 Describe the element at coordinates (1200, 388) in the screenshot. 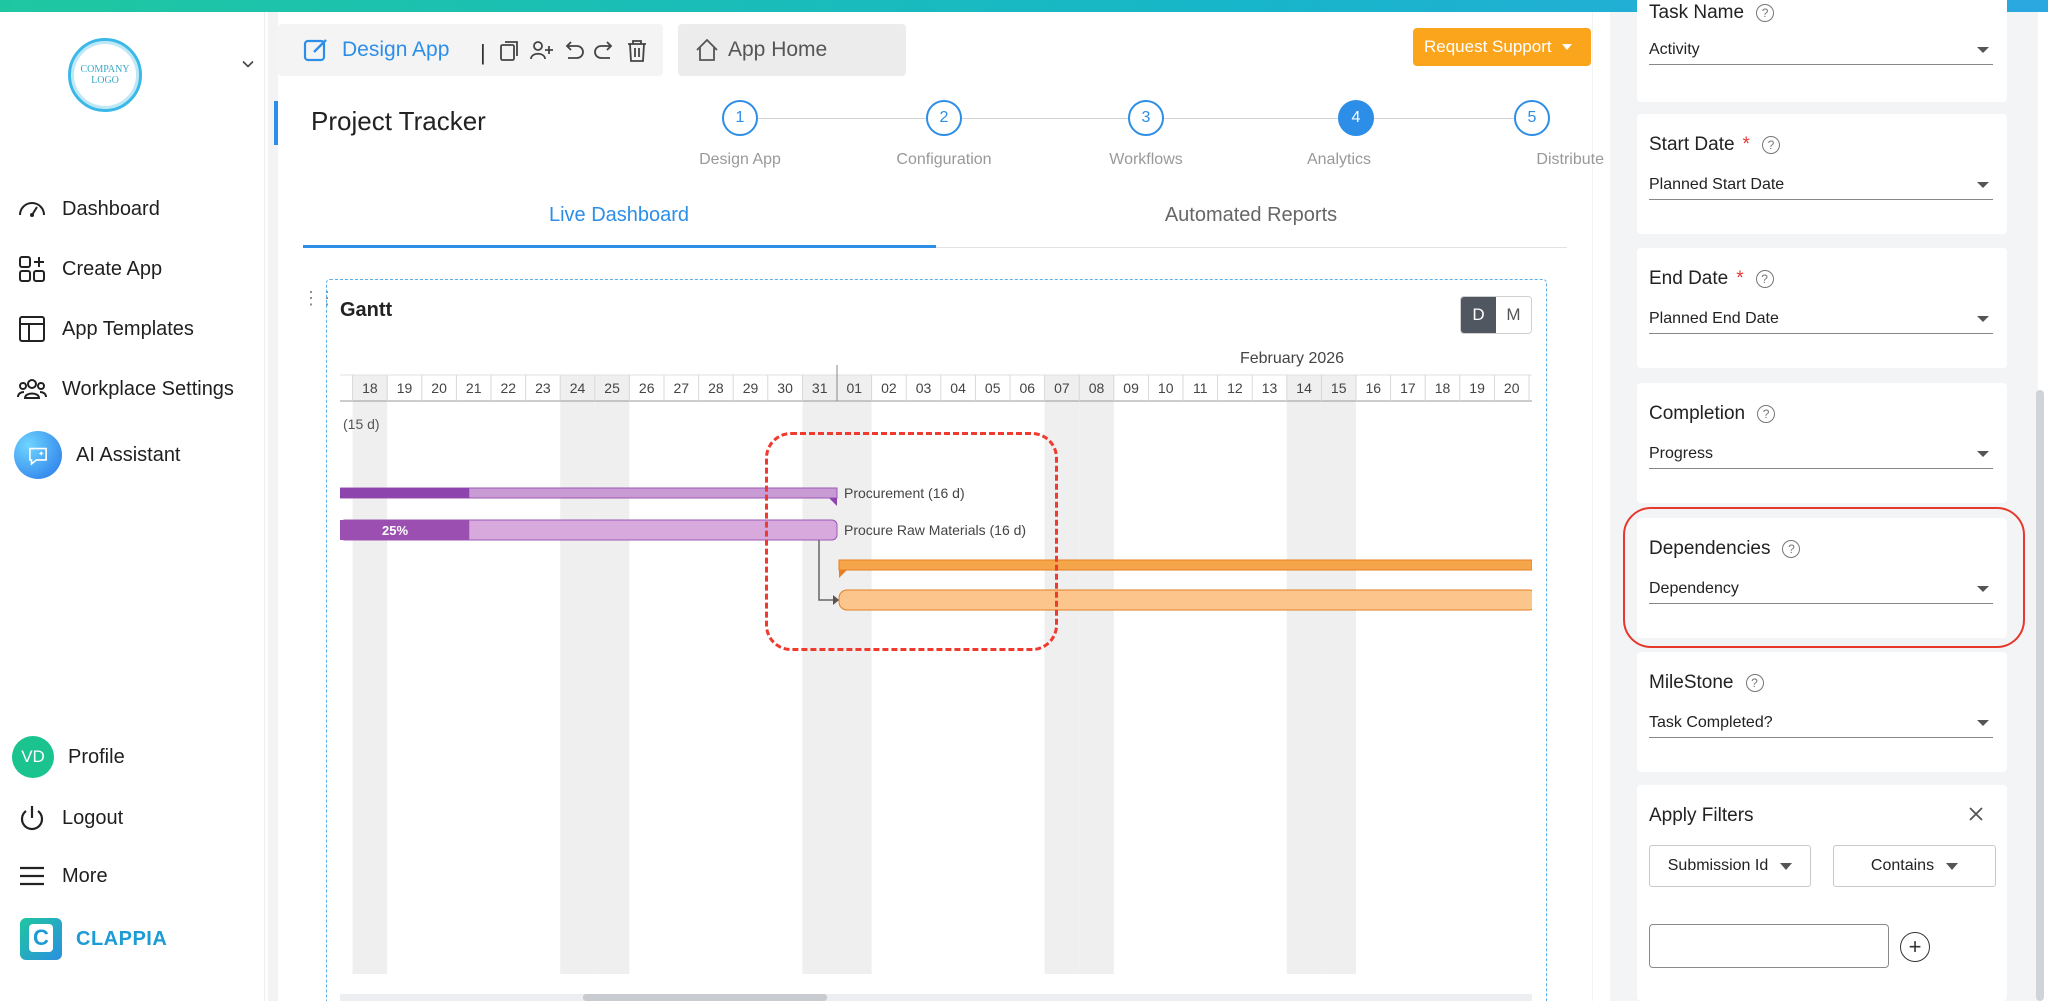

I see `day-tick-label: 11` at that location.